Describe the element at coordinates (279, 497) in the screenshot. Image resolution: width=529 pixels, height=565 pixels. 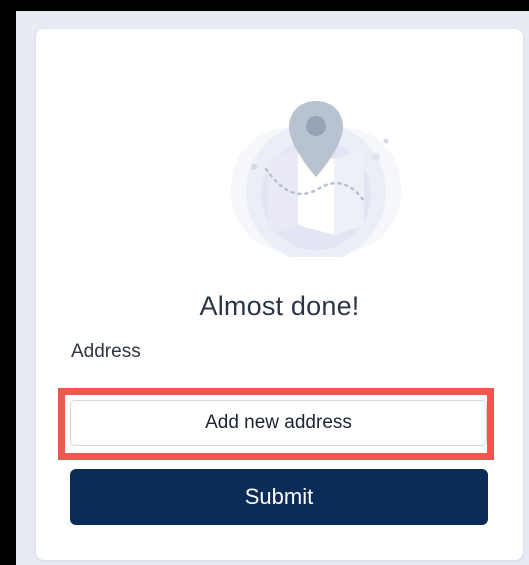
I see `submit-button: Submit` at that location.